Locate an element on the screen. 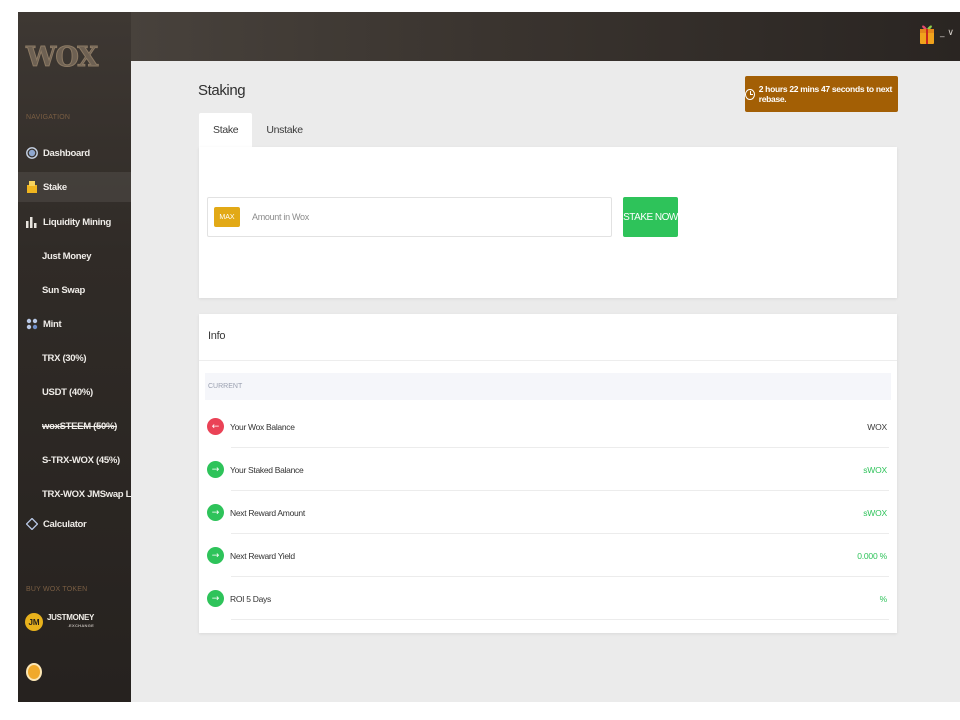  info-title: Info is located at coordinates (217, 336).